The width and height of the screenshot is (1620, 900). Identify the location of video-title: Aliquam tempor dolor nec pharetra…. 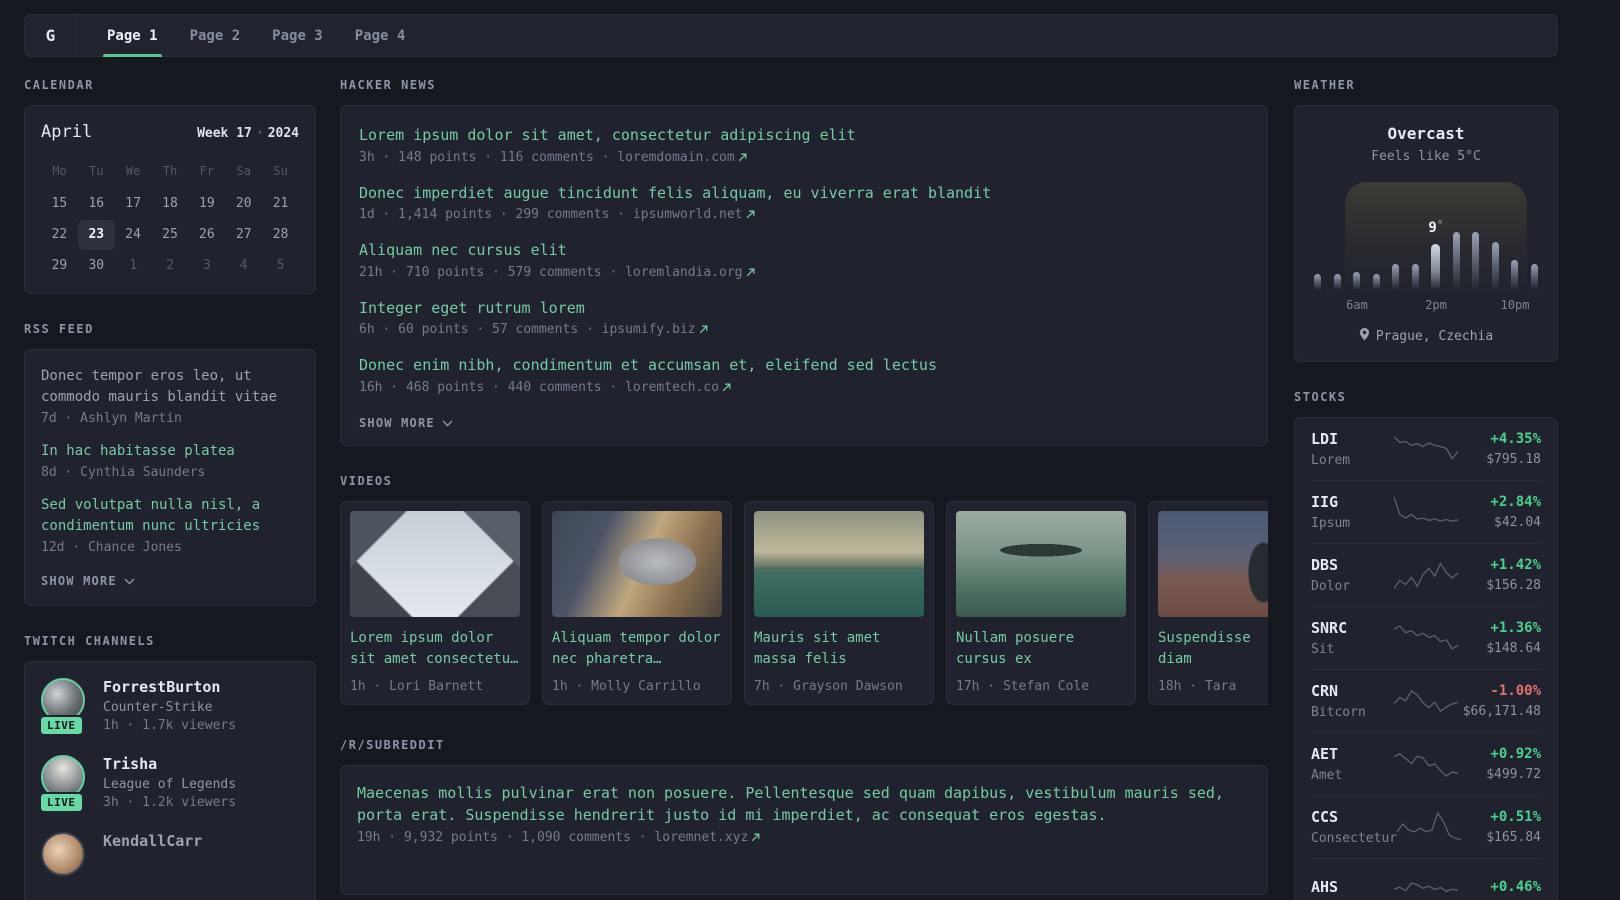
(637, 649).